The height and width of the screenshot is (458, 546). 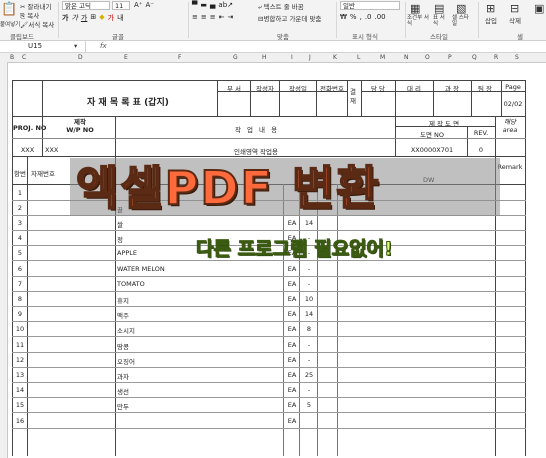 I want to click on item-name-cell: 정, so click(x=120, y=239).